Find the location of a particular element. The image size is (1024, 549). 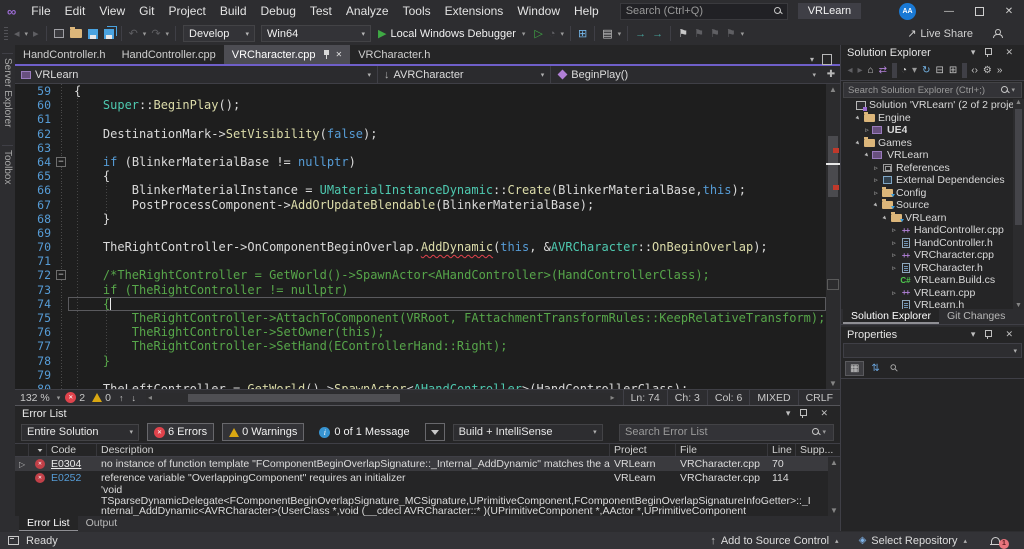

refresh-icon: ↻ is located at coordinates (926, 70).